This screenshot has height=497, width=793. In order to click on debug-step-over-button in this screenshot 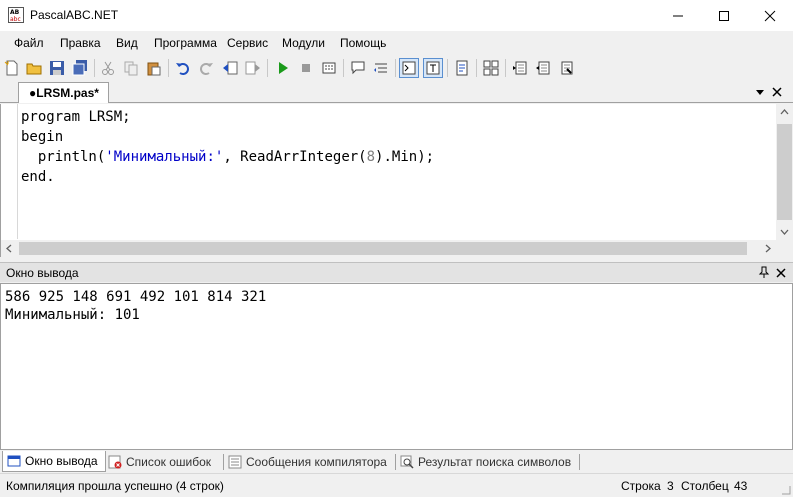, I will do `click(543, 68)`.